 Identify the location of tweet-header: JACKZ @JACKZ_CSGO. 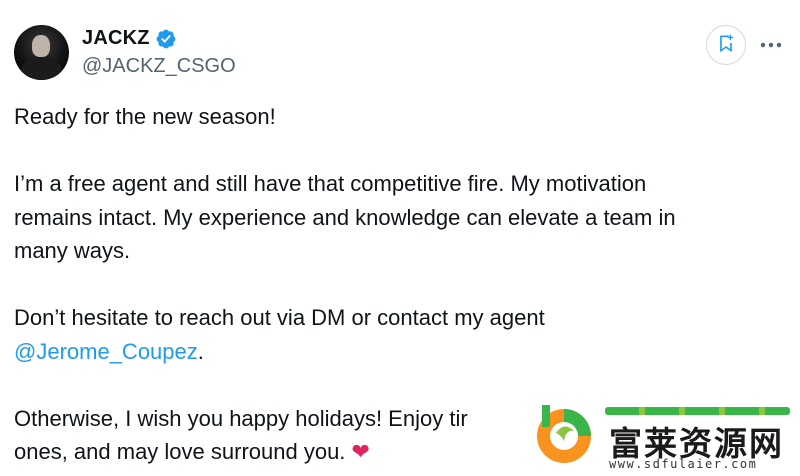
(400, 53).